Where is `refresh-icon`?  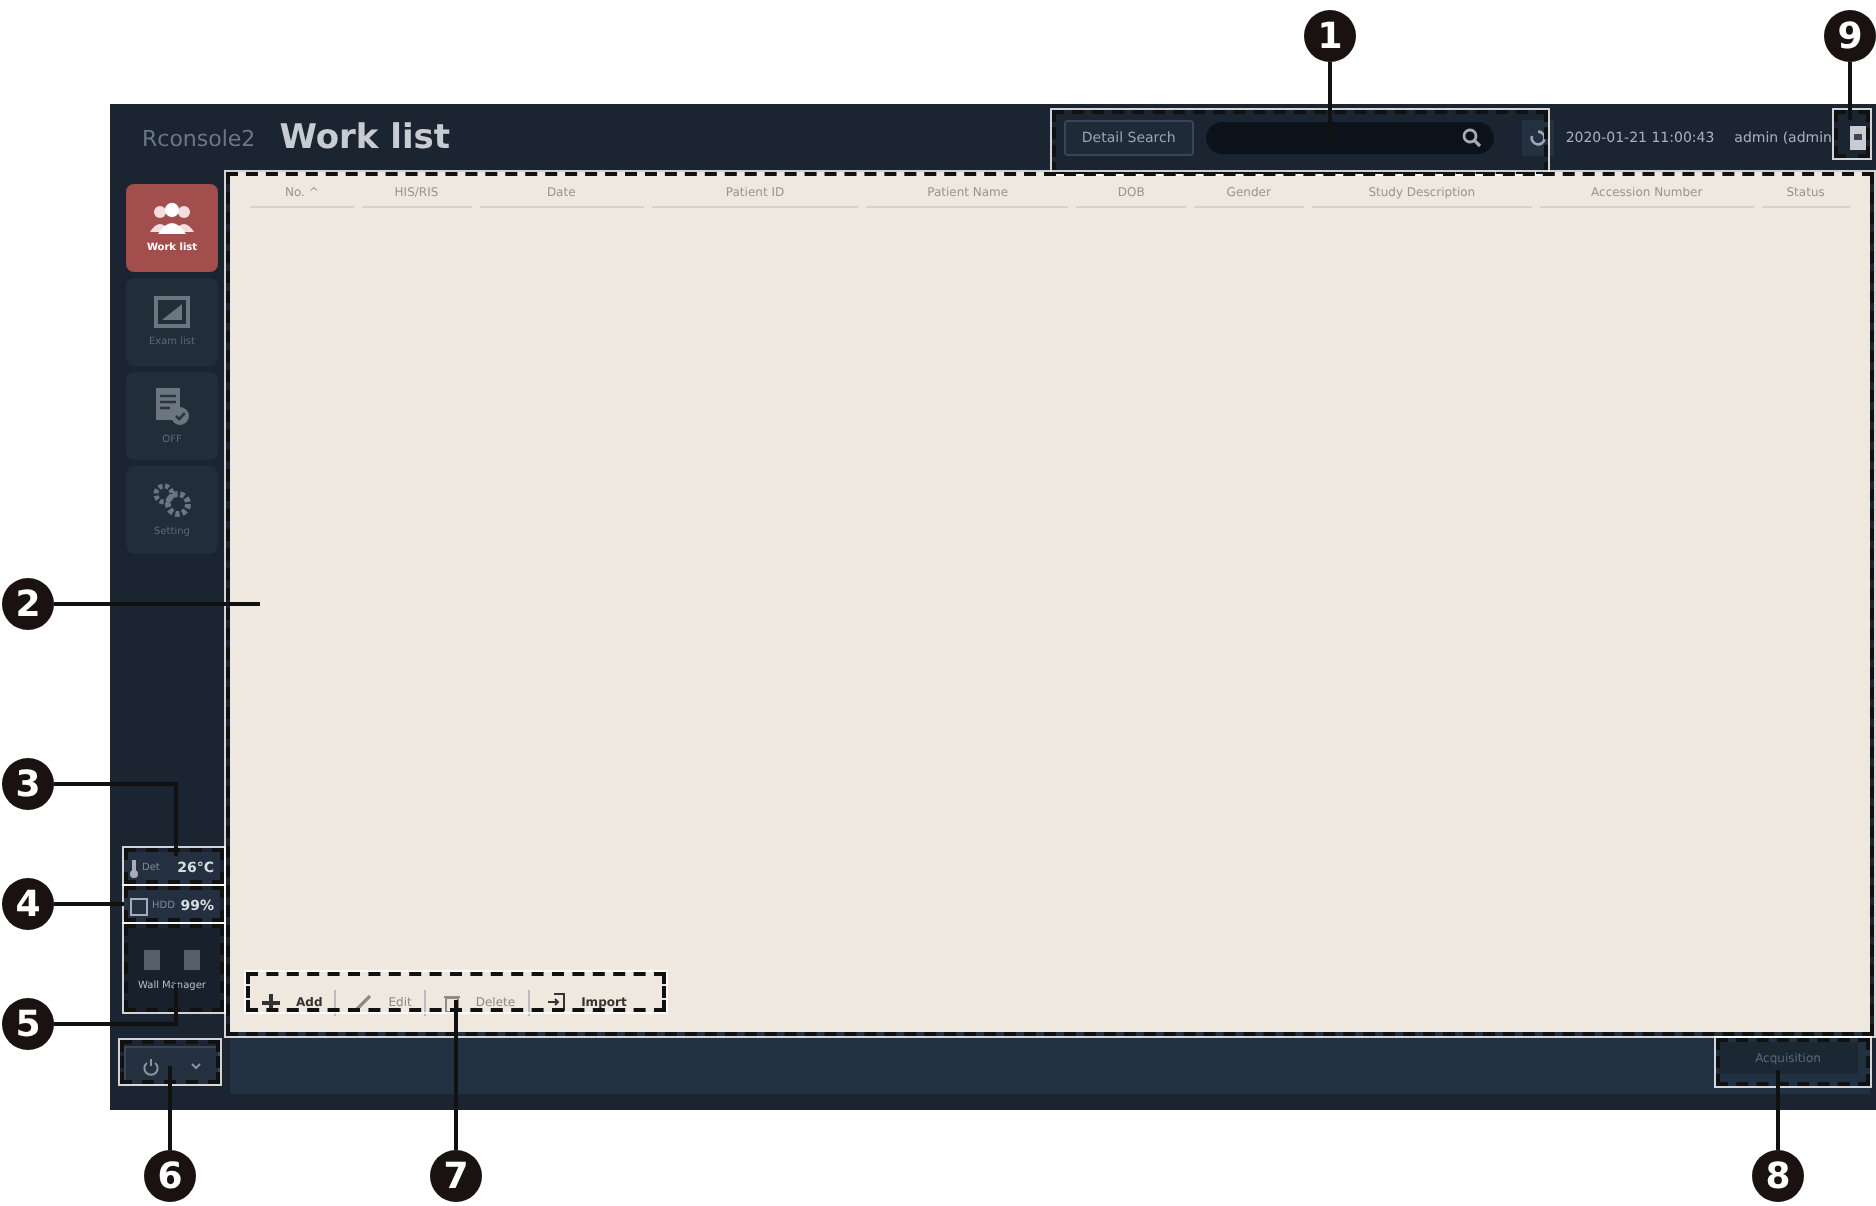 refresh-icon is located at coordinates (1537, 138).